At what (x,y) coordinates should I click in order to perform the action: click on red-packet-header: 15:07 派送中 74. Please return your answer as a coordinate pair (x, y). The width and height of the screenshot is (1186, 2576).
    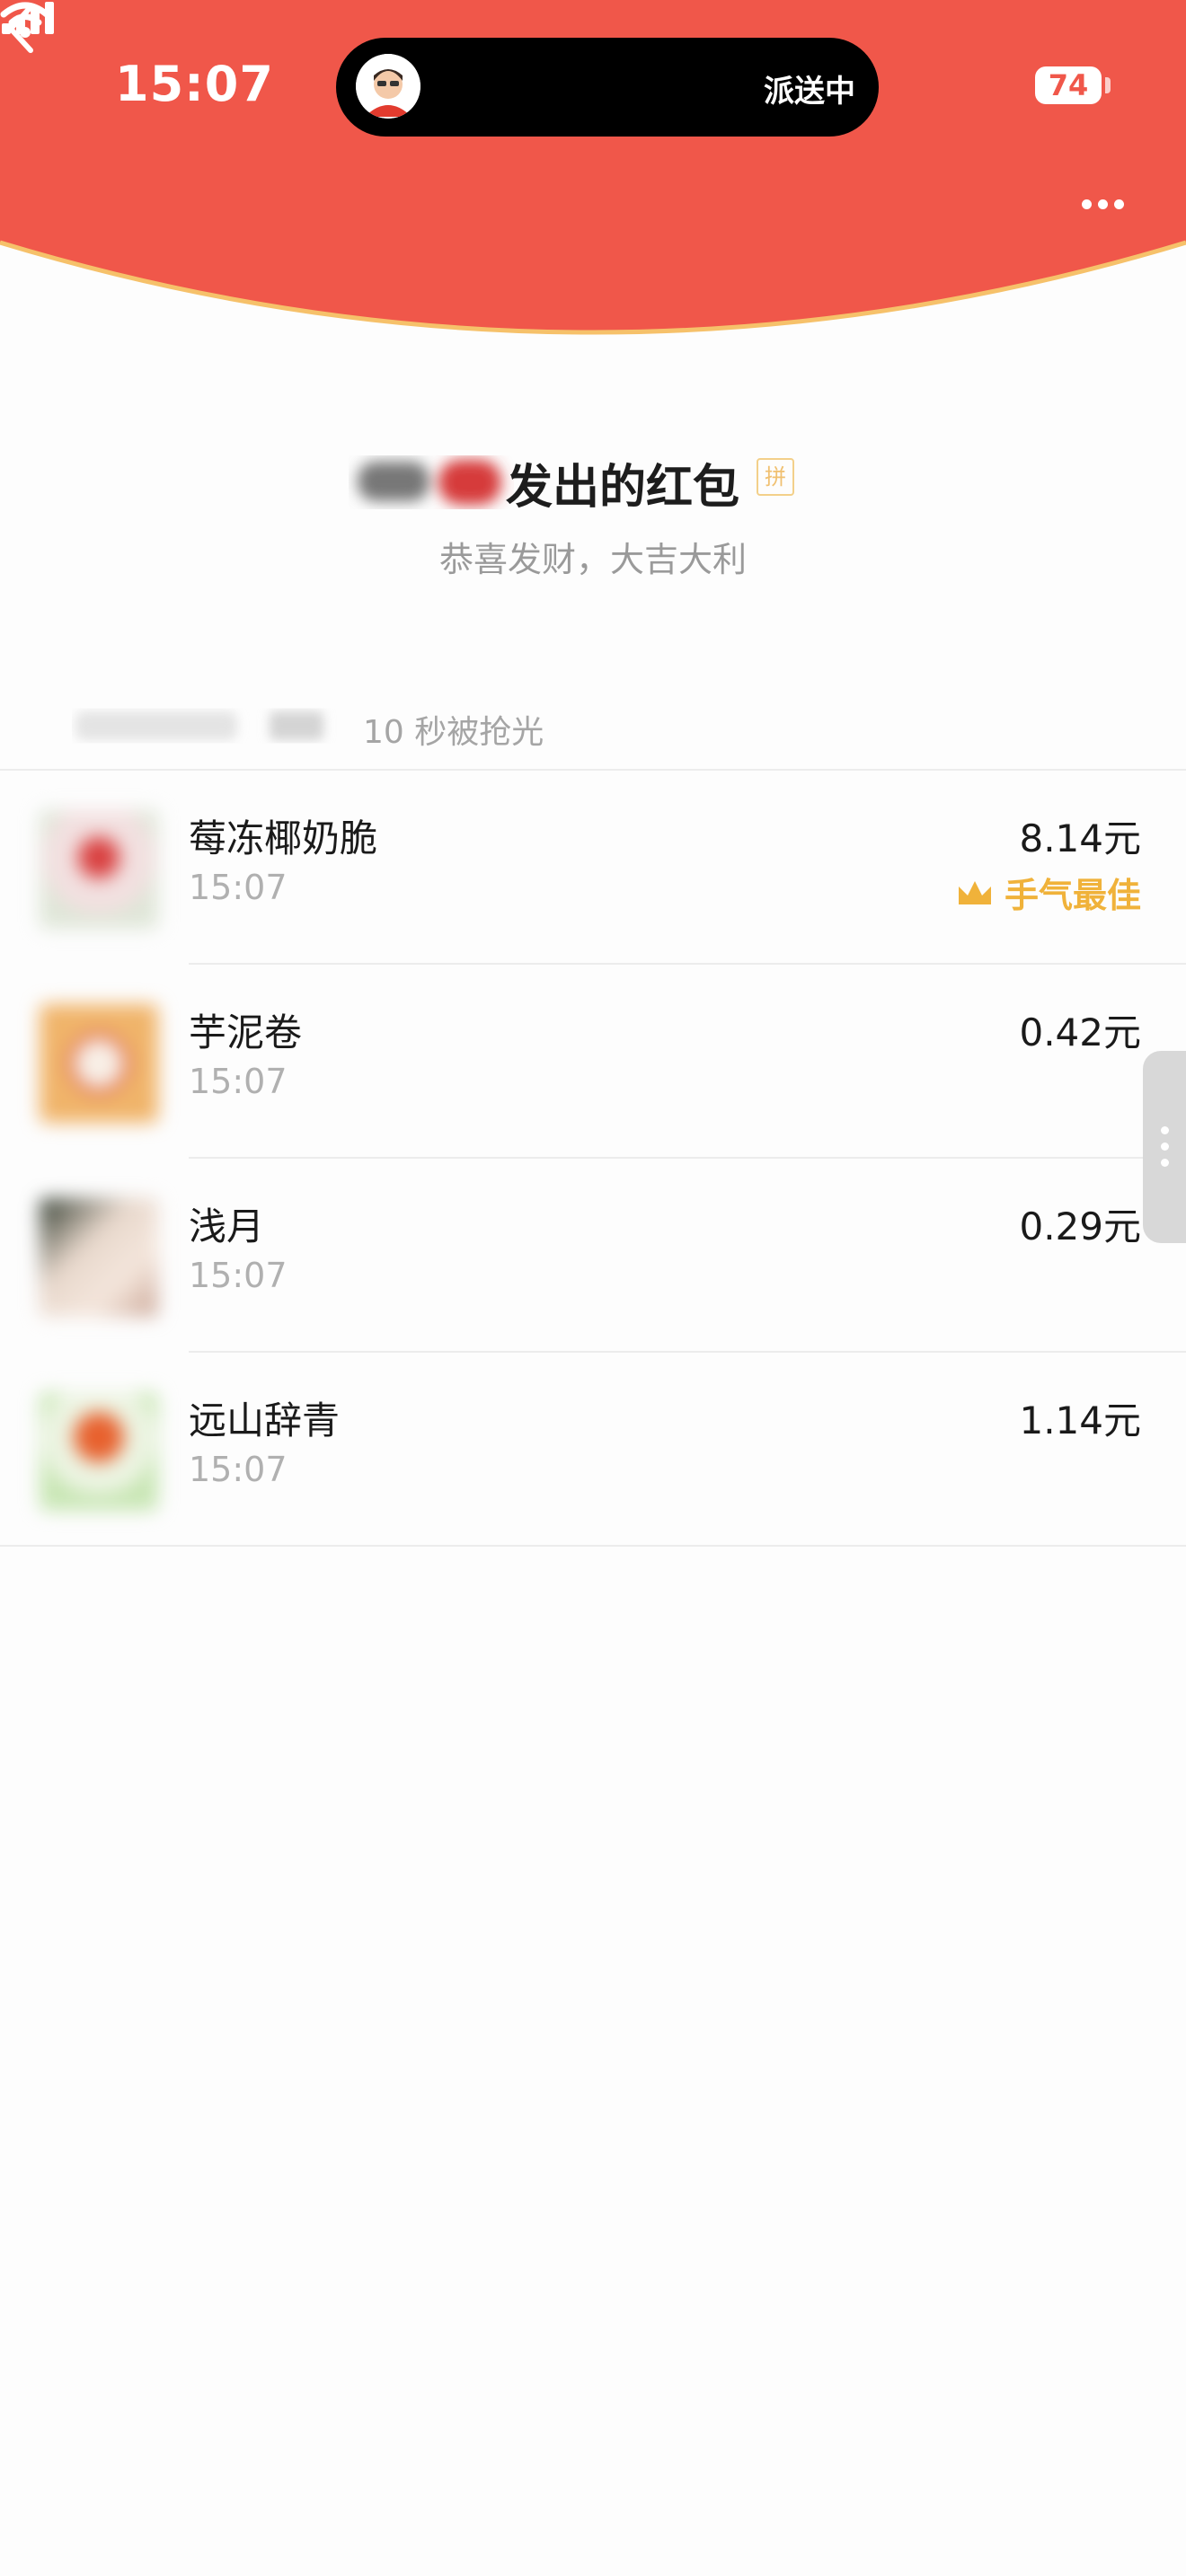
    Looking at the image, I should click on (593, 179).